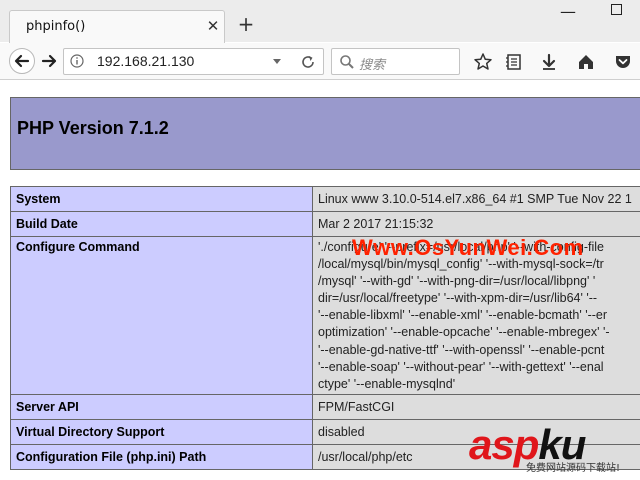 The height and width of the screenshot is (480, 640). Describe the element at coordinates (111, 456) in the screenshot. I see `row-label: Configuration File (php.ini) Path` at that location.